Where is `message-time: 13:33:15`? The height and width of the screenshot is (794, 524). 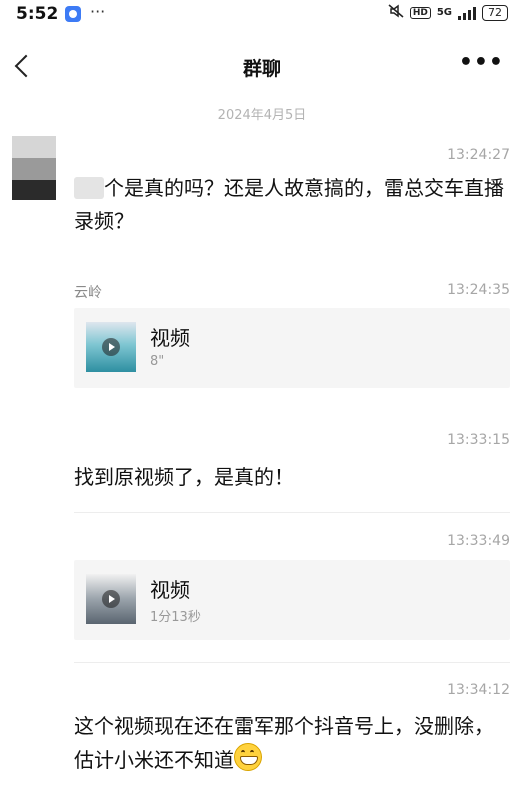
message-time: 13:33:15 is located at coordinates (478, 440).